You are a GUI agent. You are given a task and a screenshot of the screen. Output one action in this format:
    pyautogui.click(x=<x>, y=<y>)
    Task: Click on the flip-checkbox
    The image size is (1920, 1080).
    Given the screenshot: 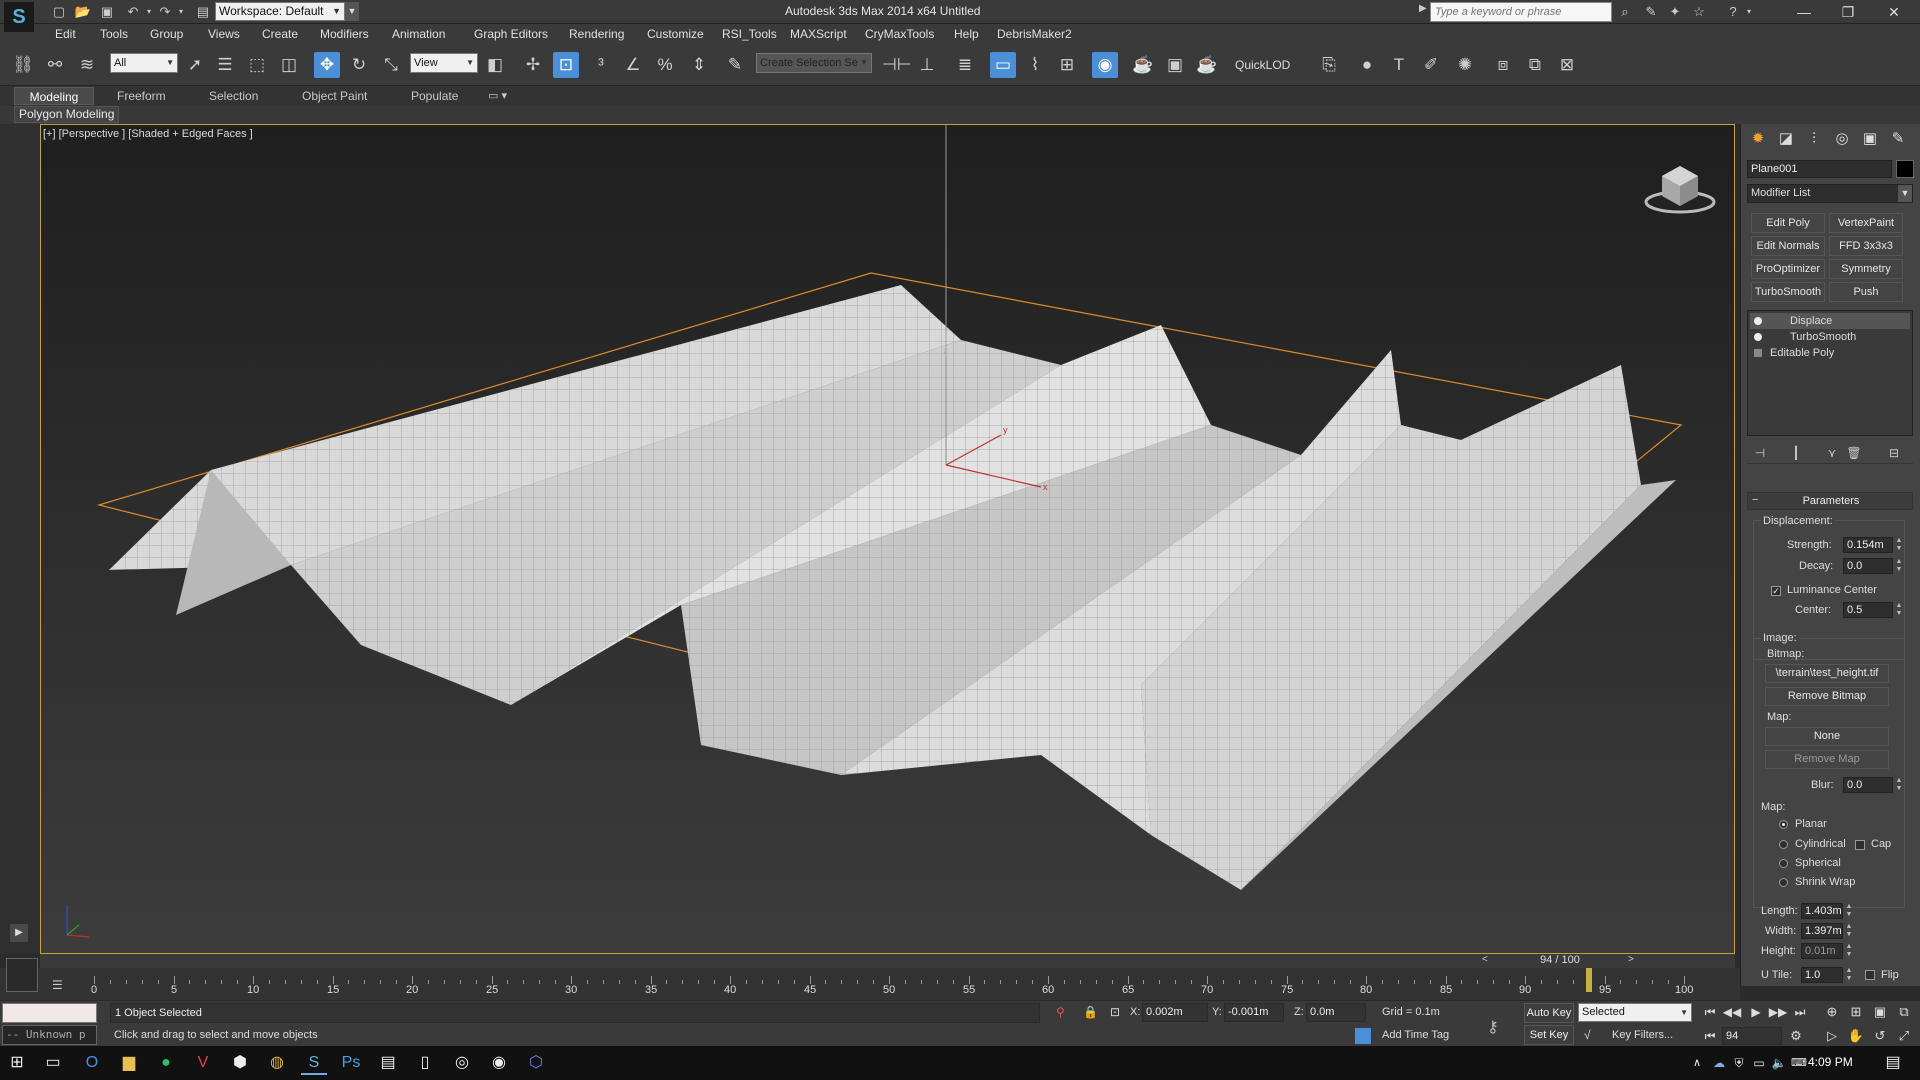 What is the action you would take?
    pyautogui.click(x=1870, y=975)
    